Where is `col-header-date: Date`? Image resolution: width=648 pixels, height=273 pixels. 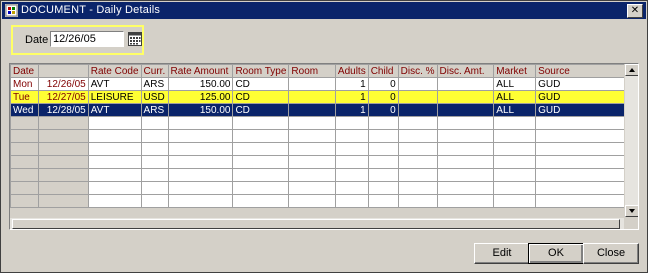
col-header-date: Date is located at coordinates (24, 71).